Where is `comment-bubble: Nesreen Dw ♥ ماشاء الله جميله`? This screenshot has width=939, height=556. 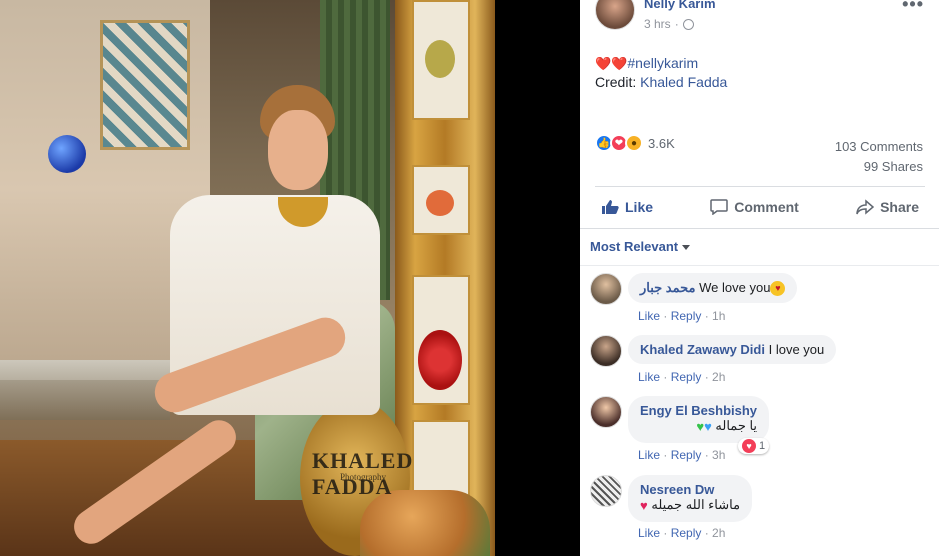
comment-bubble: Nesreen Dw ♥ ماشاء الله جميله is located at coordinates (690, 499).